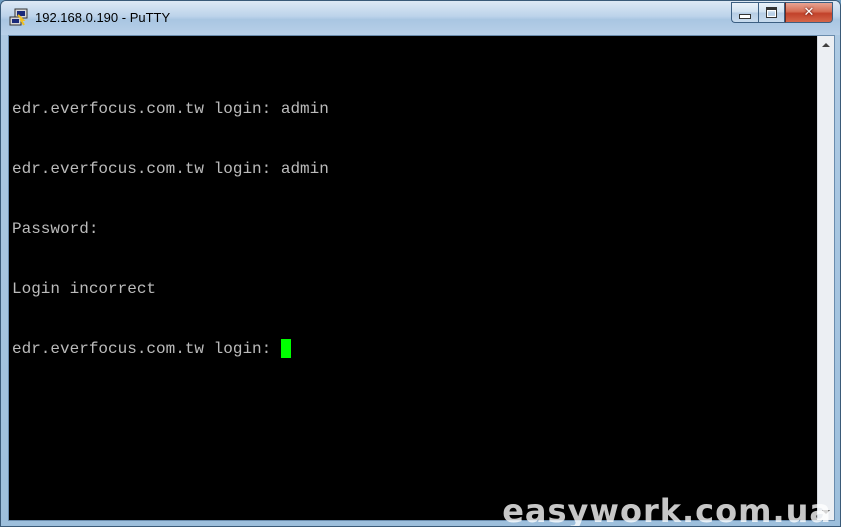 This screenshot has height=527, width=841. What do you see at coordinates (745, 16) in the screenshot?
I see `minimize-icon` at bounding box center [745, 16].